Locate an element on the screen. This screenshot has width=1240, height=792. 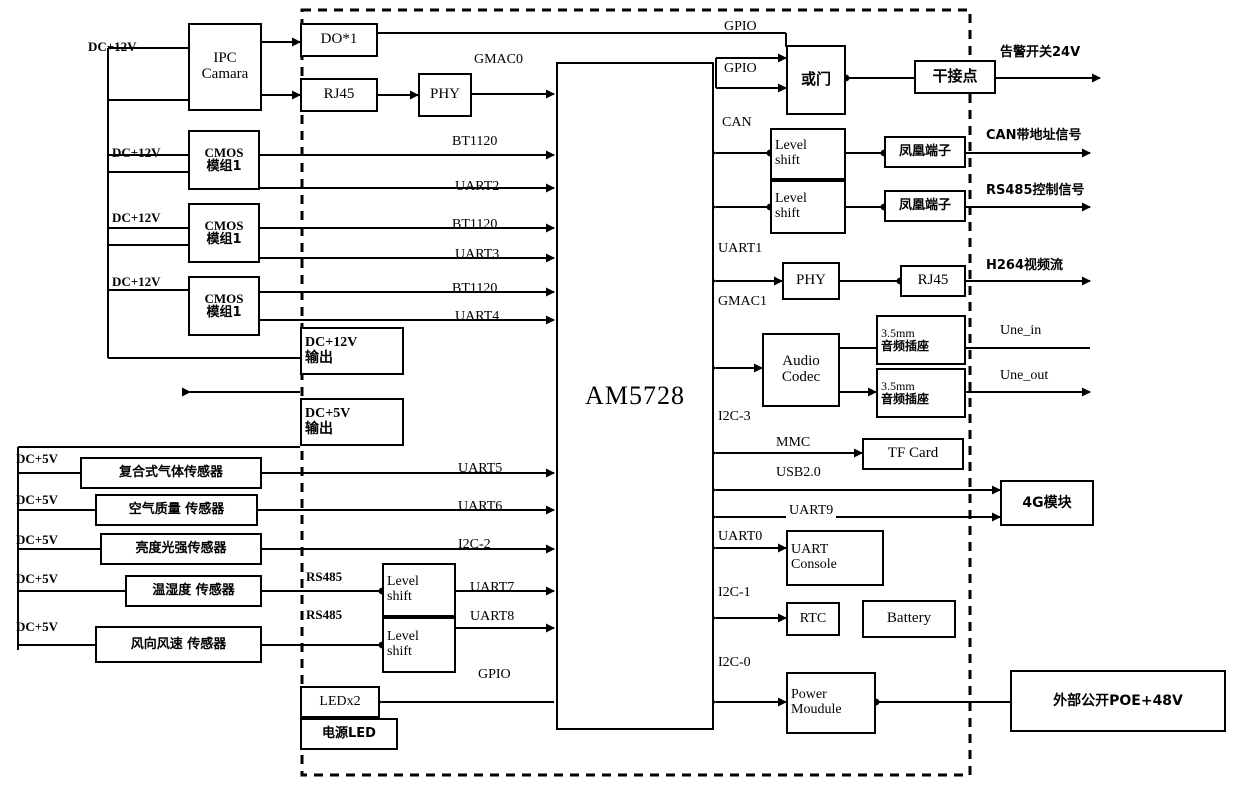
label-rs485-1: RS485 is located at coordinates (324, 576).